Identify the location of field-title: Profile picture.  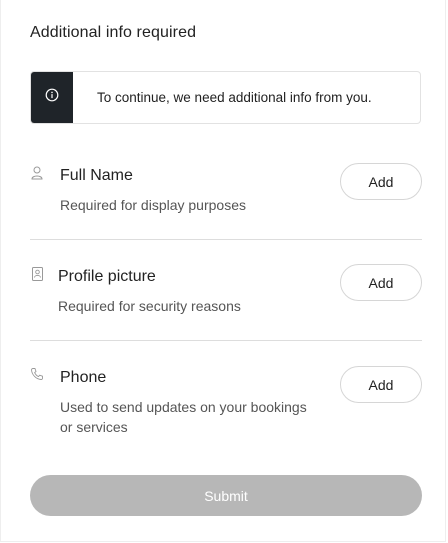
(107, 276).